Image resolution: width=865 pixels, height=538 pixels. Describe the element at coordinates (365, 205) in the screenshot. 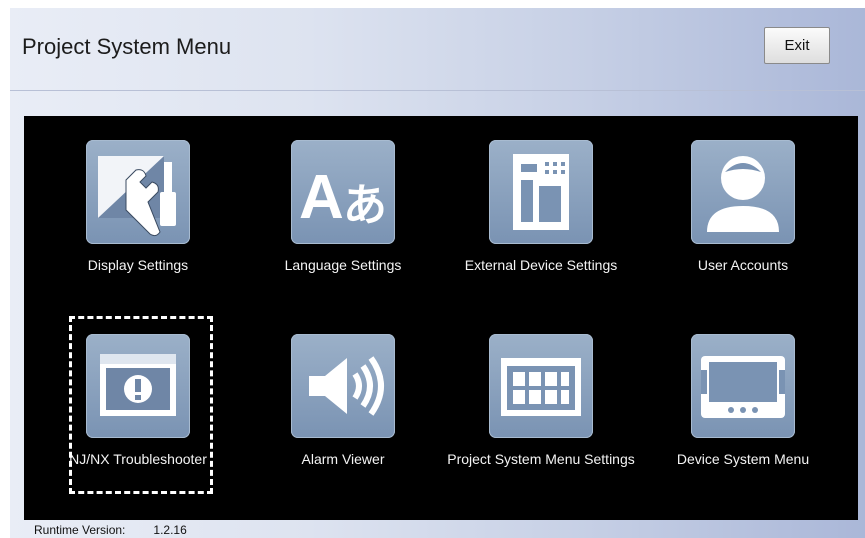

I see `svg-text: あ` at that location.